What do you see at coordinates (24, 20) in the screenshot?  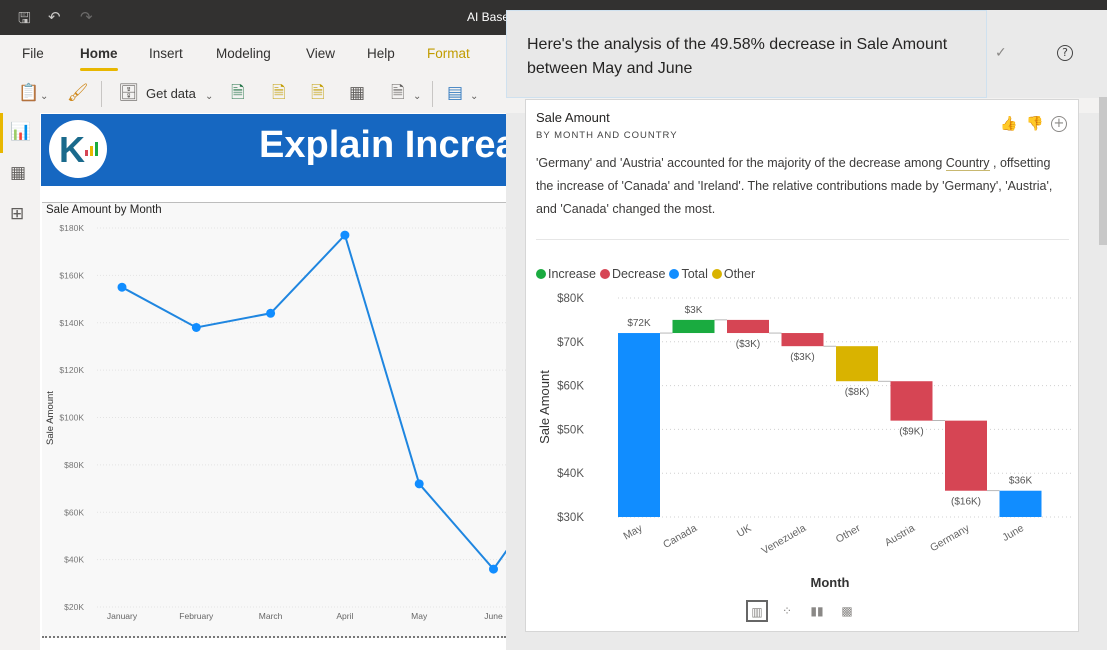 I see `save-icon: 🖫` at bounding box center [24, 20].